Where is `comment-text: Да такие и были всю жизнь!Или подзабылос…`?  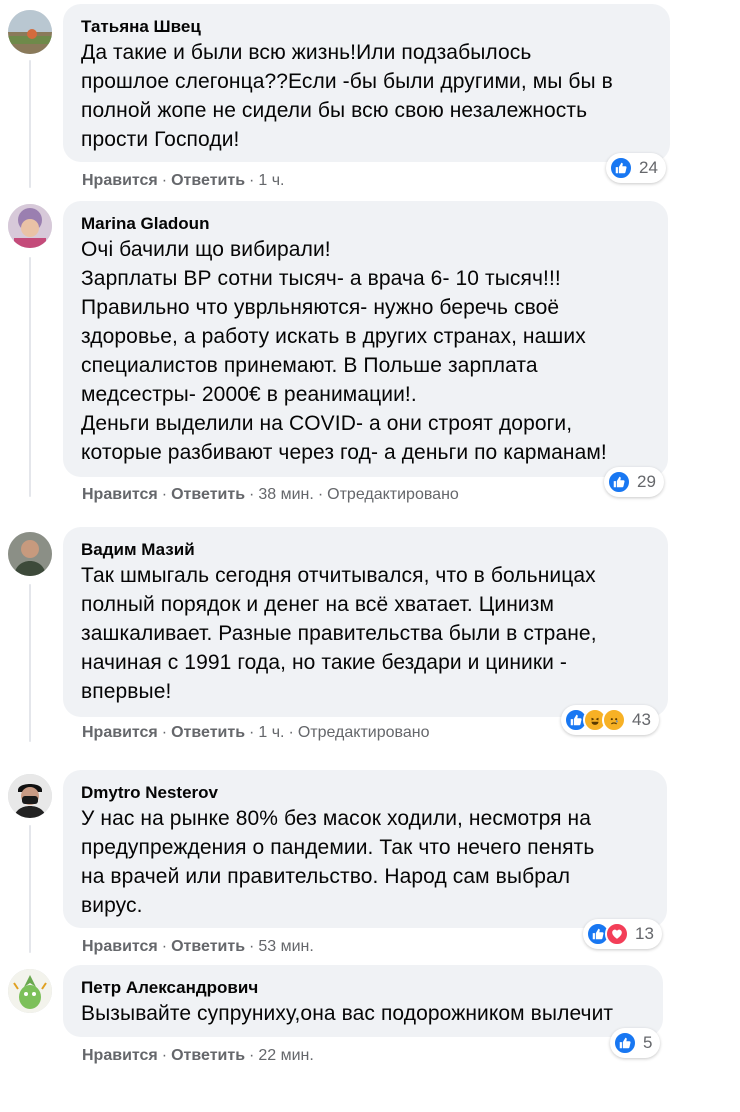
comment-text: Да такие и были всю жизнь!Или подзабылос… is located at coordinates (347, 96).